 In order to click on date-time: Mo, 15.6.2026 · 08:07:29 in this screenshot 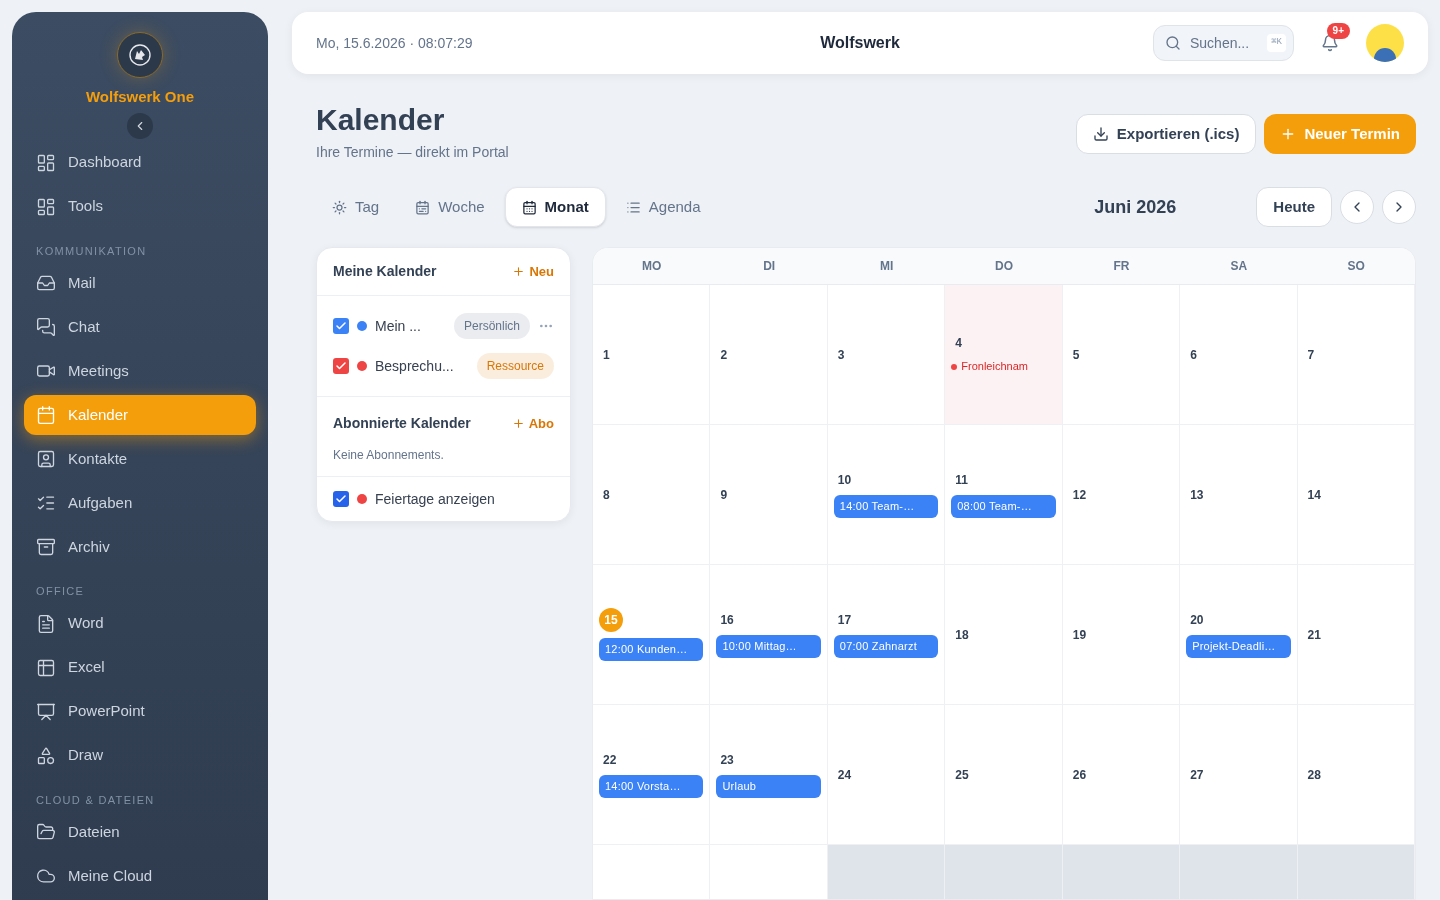, I will do `click(394, 43)`.